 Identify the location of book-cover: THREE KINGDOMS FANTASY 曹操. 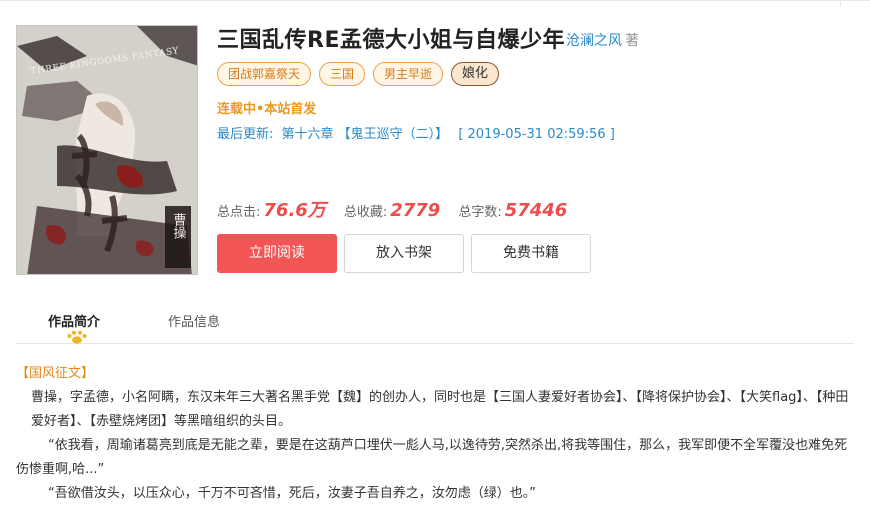
(107, 150).